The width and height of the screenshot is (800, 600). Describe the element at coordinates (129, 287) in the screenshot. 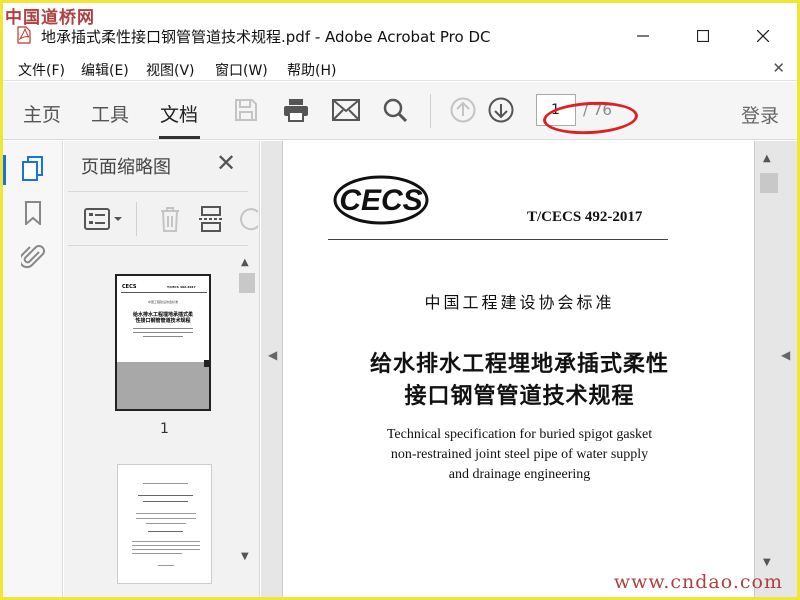

I see `thumbnail-logo: CECS` at that location.